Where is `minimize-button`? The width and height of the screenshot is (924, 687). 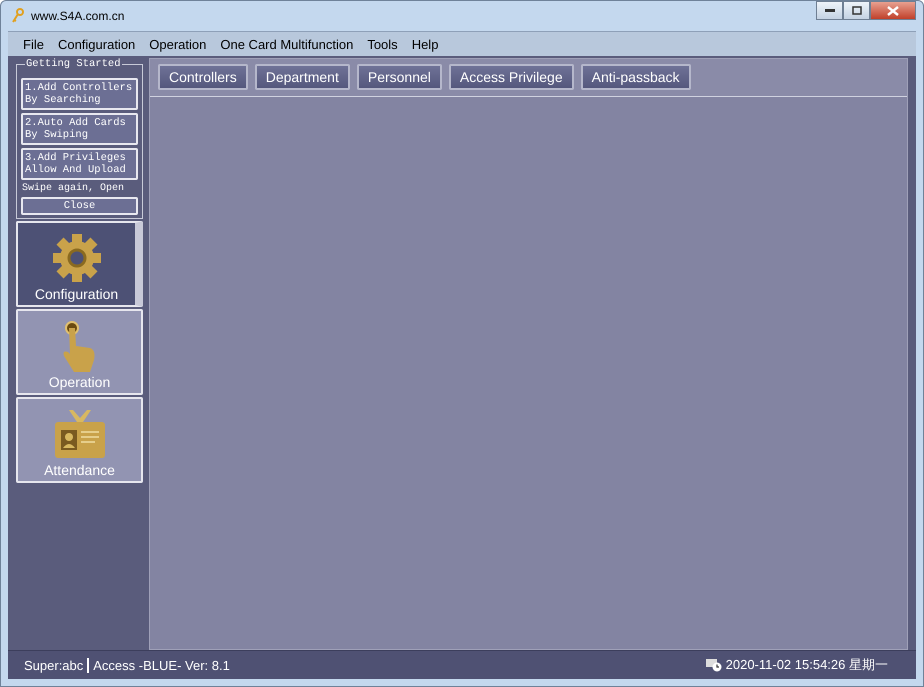
minimize-button is located at coordinates (829, 10).